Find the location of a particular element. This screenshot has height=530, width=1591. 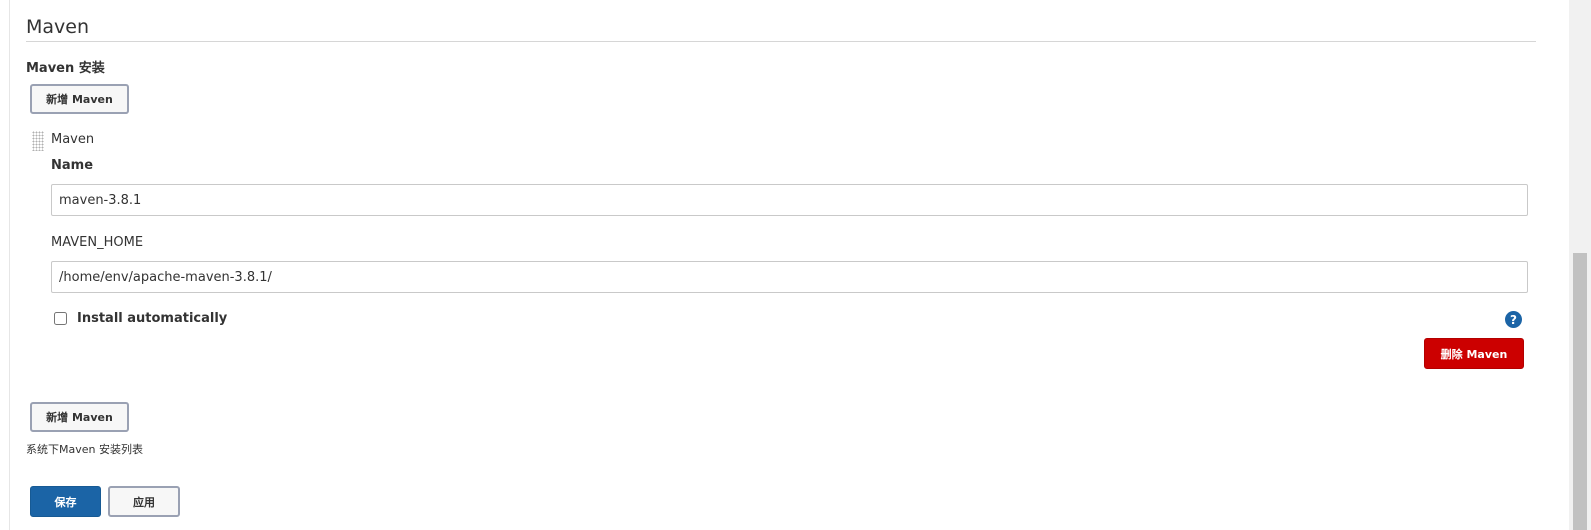

drag-handle-icon is located at coordinates (38, 141).